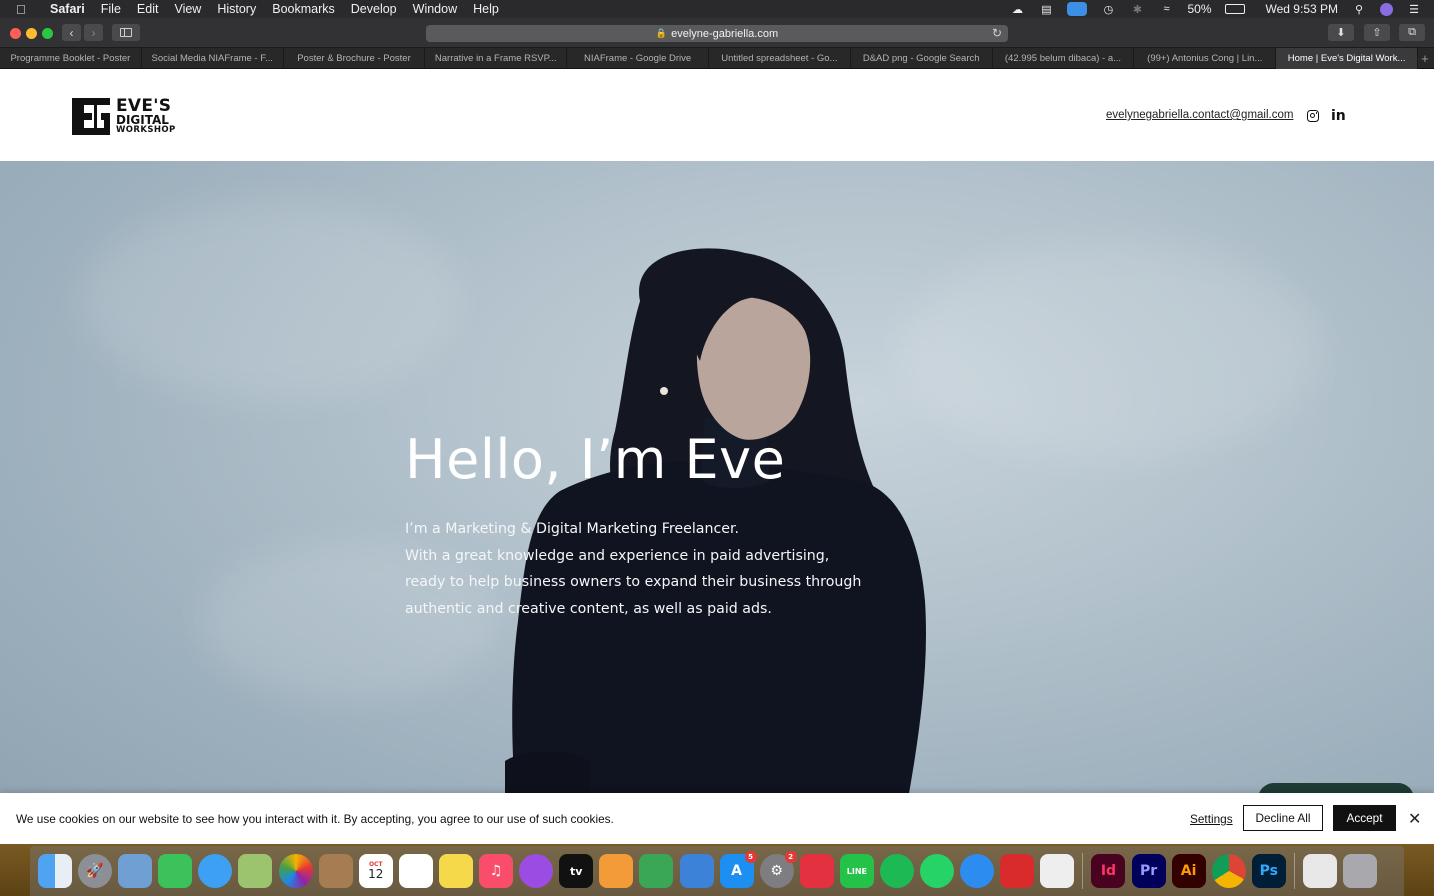 The image size is (1434, 896). I want to click on time-machine-icon: ◷, so click(1108, 9).